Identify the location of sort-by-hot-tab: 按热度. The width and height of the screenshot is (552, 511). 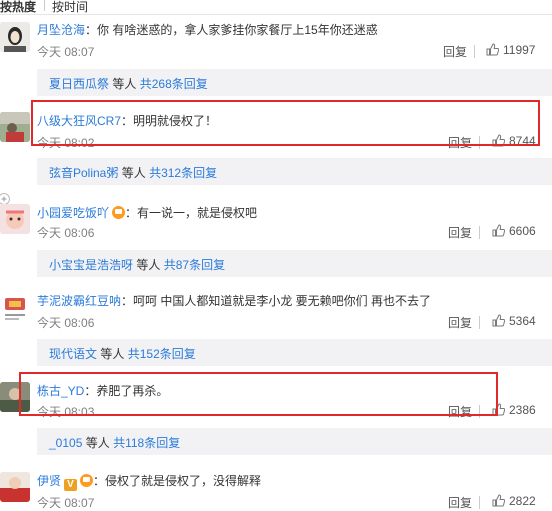
(18, 7).